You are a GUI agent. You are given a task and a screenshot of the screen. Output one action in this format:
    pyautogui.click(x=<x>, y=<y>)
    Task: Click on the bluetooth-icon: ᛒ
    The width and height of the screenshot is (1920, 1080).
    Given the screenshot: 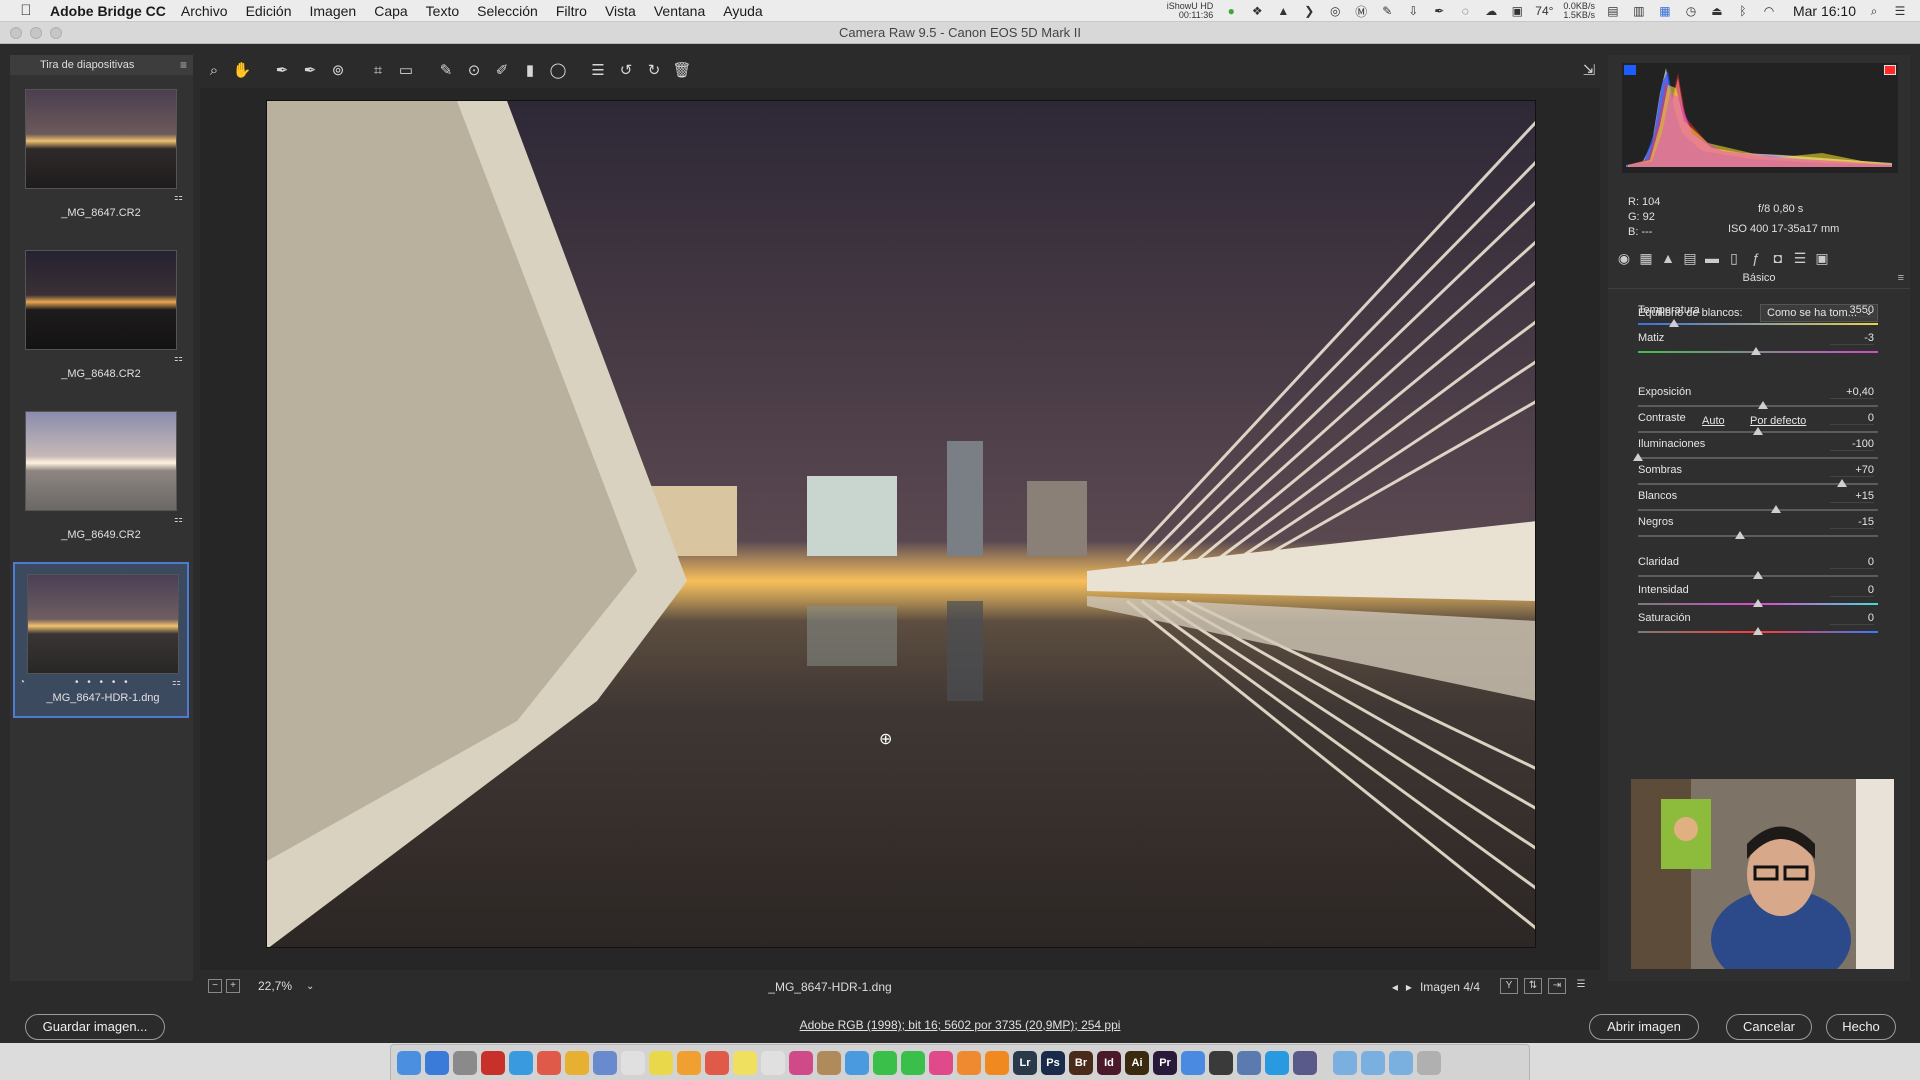 What is the action you would take?
    pyautogui.click(x=1743, y=11)
    